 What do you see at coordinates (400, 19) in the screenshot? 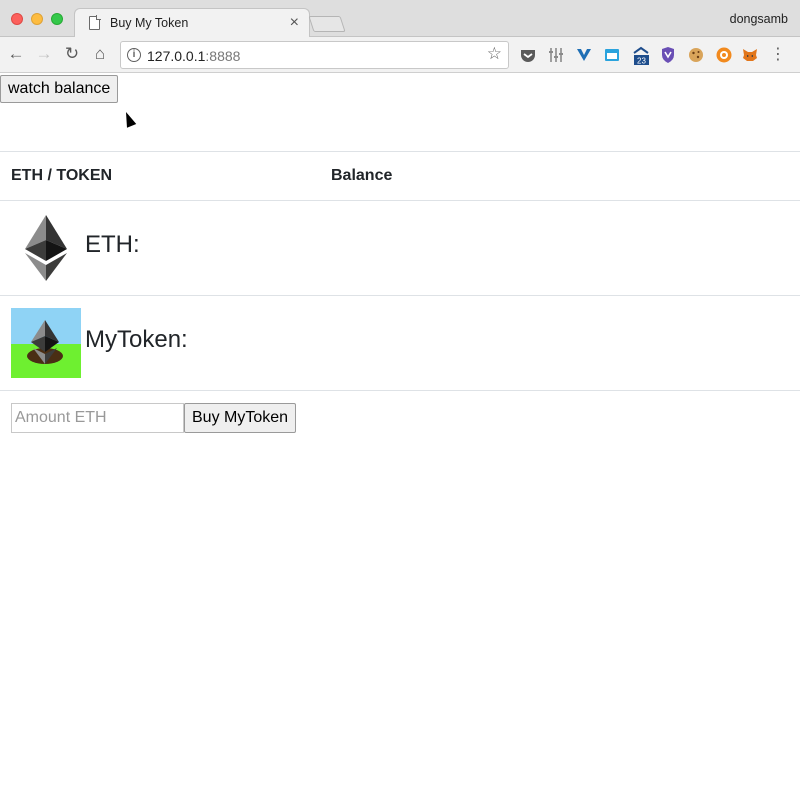
I see `title-bar: Buy My Token × dongsamb` at bounding box center [400, 19].